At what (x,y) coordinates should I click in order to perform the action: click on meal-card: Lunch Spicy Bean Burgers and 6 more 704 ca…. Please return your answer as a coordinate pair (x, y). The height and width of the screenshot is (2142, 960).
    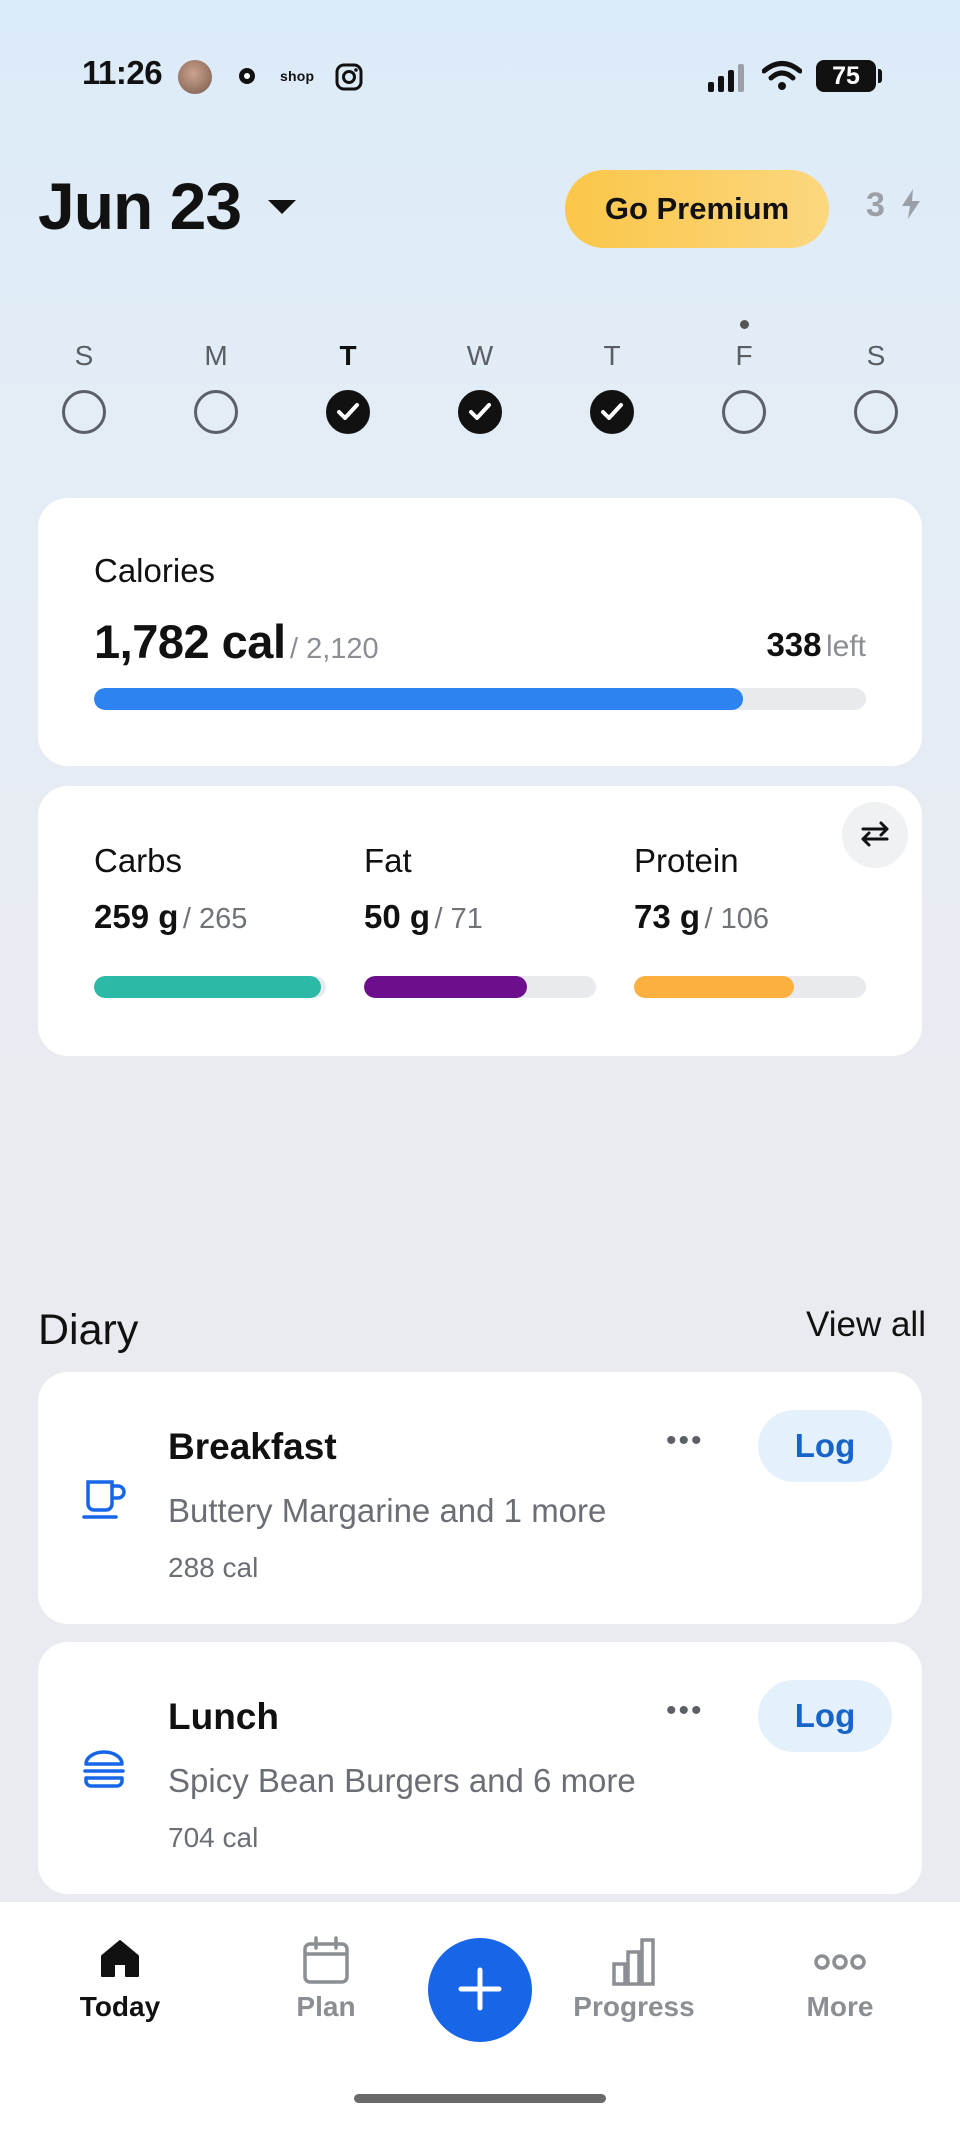
    Looking at the image, I should click on (480, 1768).